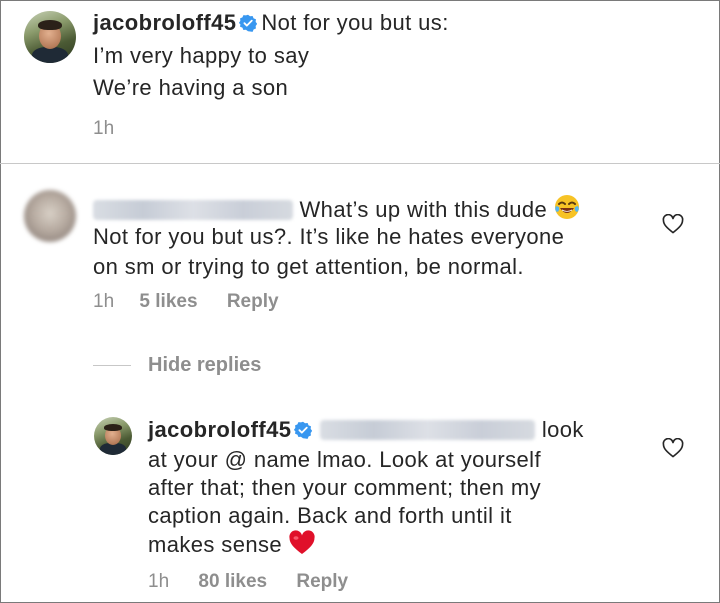 The image size is (720, 603). Describe the element at coordinates (345, 487) in the screenshot. I see `reply-line-3: after that; then your comment; then my` at that location.